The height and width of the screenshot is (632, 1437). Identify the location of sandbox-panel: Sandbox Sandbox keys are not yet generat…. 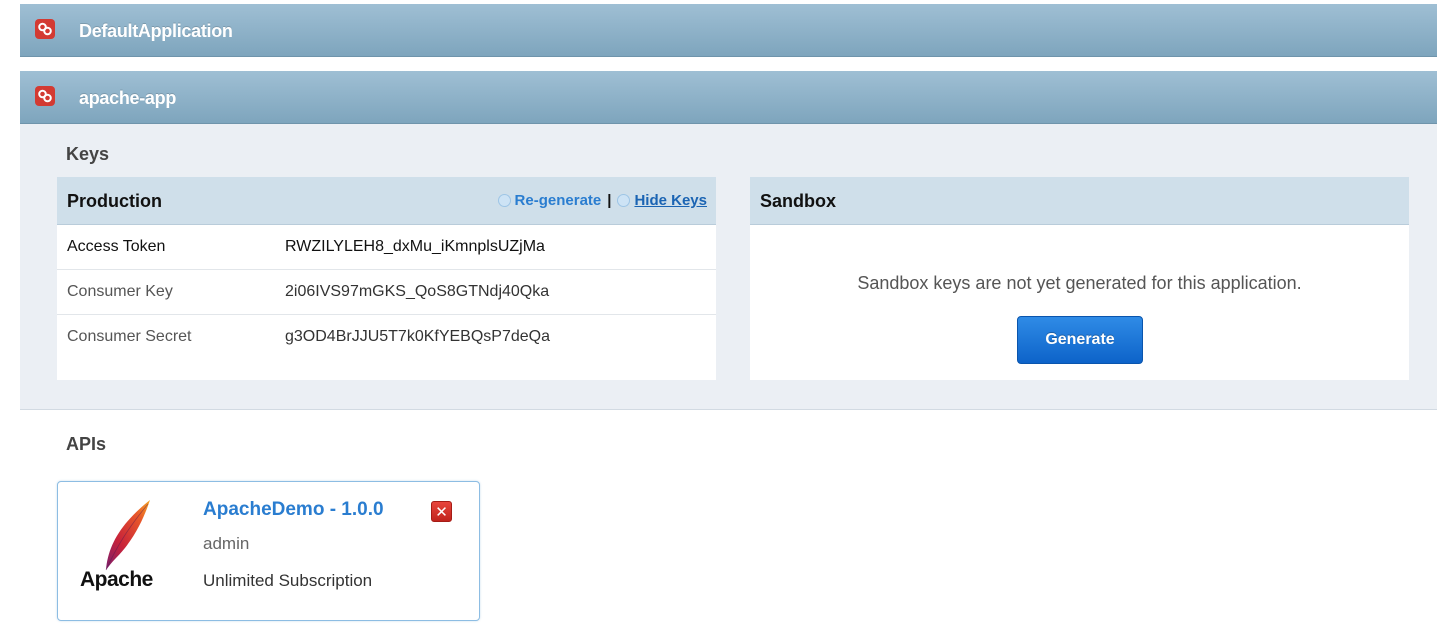
(1079, 278).